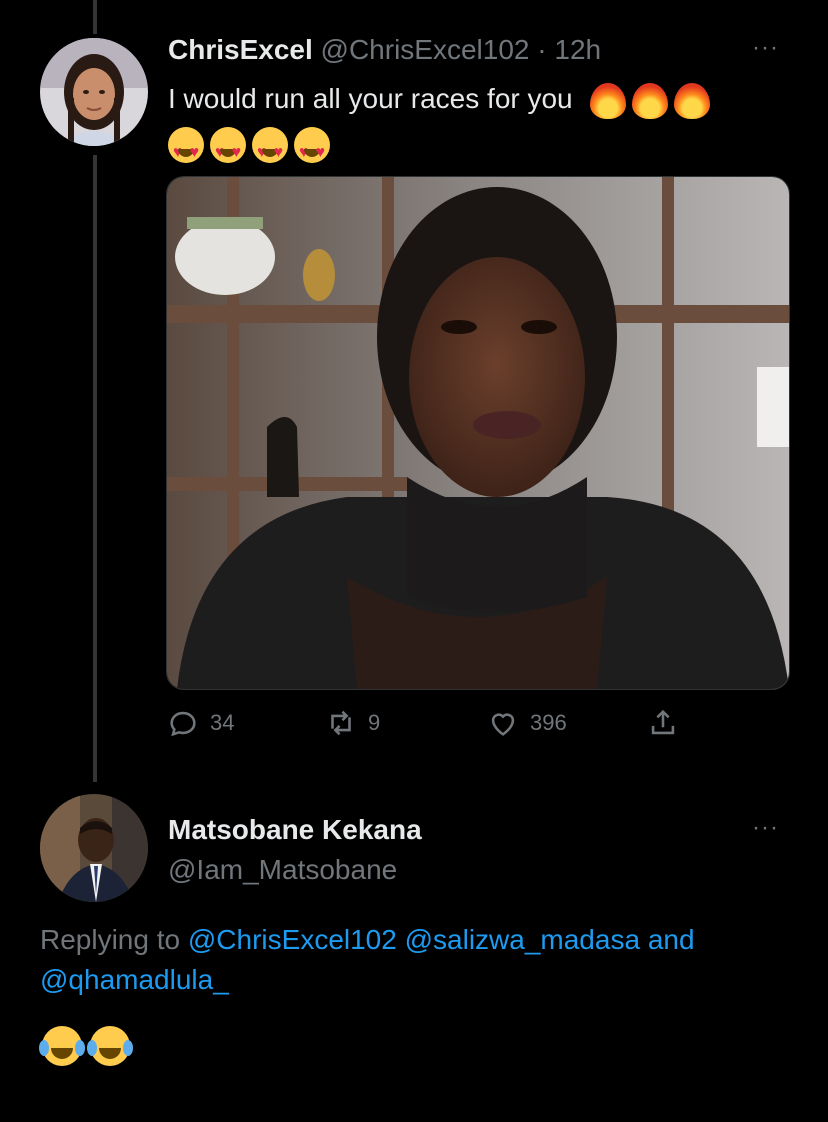 Image resolution: width=828 pixels, height=1122 pixels. Describe the element at coordinates (522, 939) in the screenshot. I see `mention-salizwa: @salizwa_madasa` at that location.